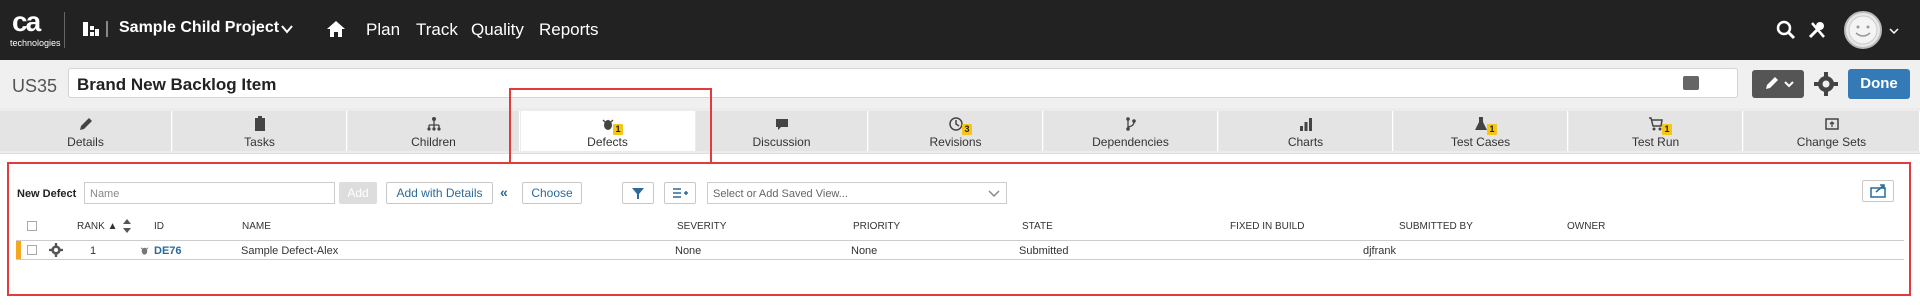 This screenshot has width=1920, height=306. What do you see at coordinates (1826, 84) in the screenshot?
I see `gear-icon` at bounding box center [1826, 84].